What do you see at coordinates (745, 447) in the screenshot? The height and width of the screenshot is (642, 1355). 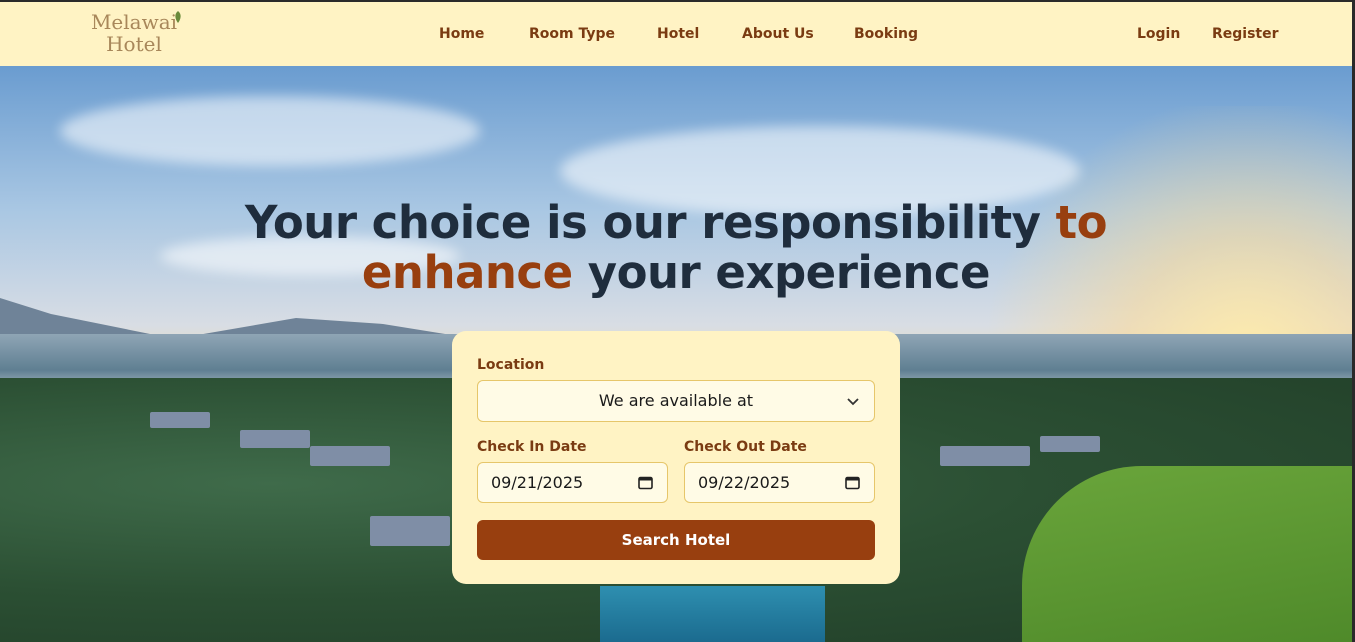 I see `checkout-label: Check Out Date` at bounding box center [745, 447].